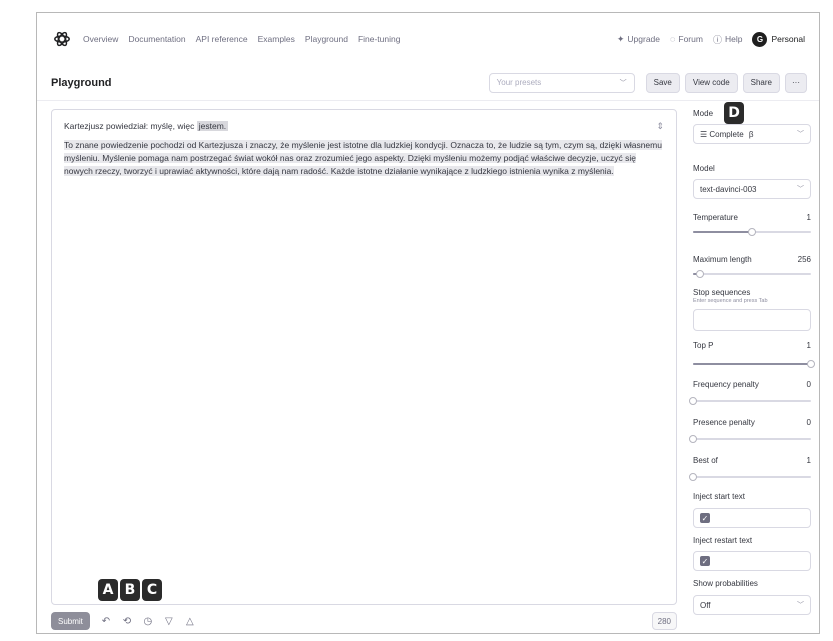 This screenshot has height=641, width=833. I want to click on nav-api-reference: API reference, so click(222, 39).